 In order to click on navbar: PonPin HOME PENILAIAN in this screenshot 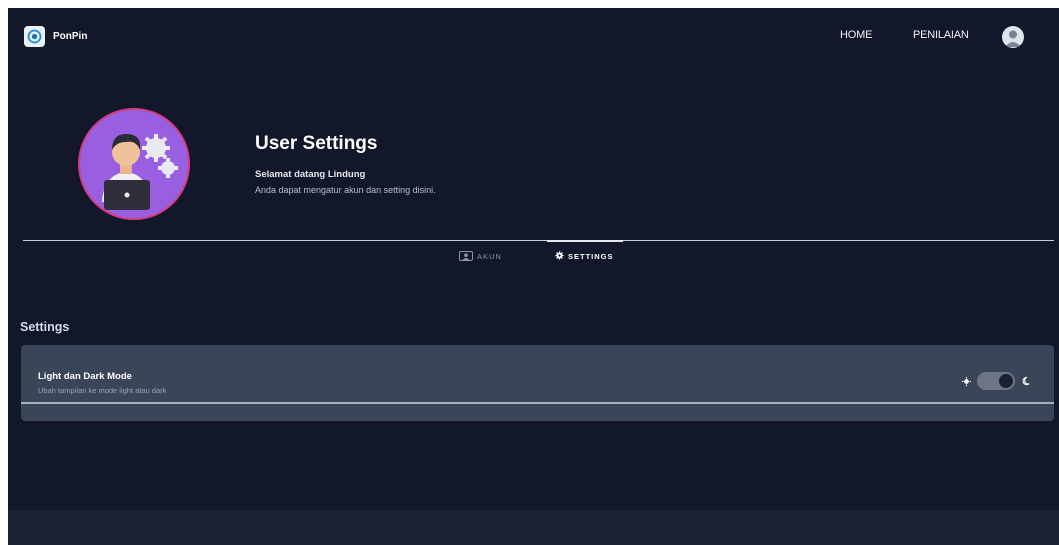, I will do `click(533, 36)`.